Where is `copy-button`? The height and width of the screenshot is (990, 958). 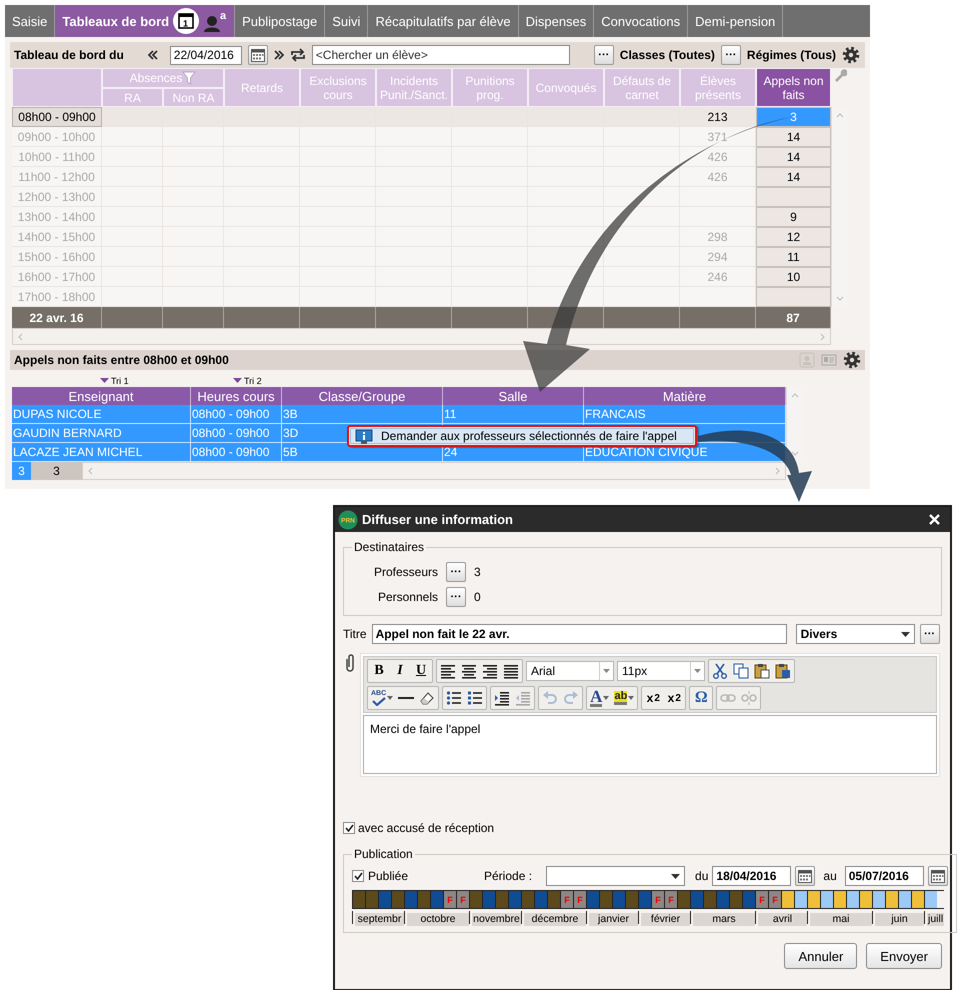
copy-button is located at coordinates (741, 671).